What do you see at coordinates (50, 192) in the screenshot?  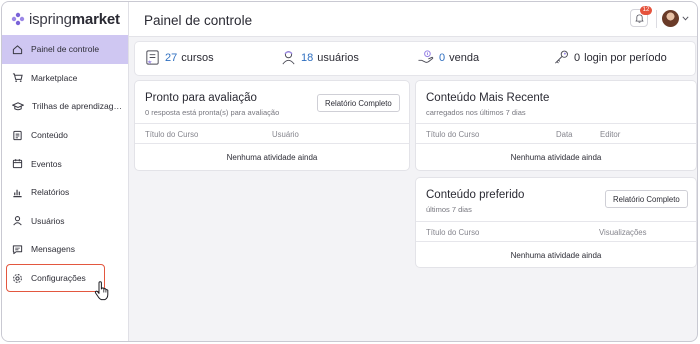 I see `sidebar-item-label: Relatórios` at bounding box center [50, 192].